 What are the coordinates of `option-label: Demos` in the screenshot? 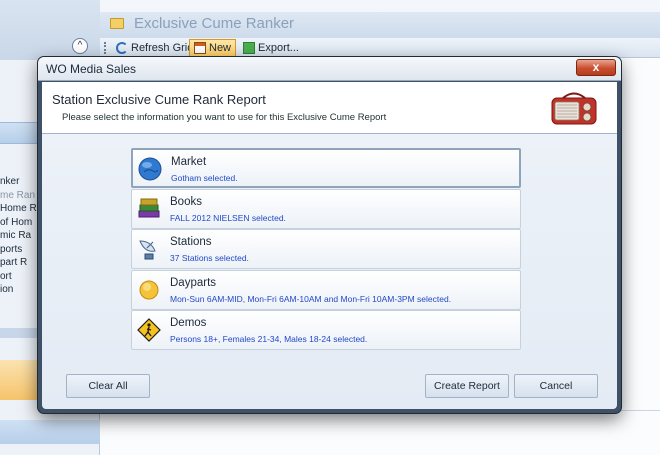 It's located at (188, 323).